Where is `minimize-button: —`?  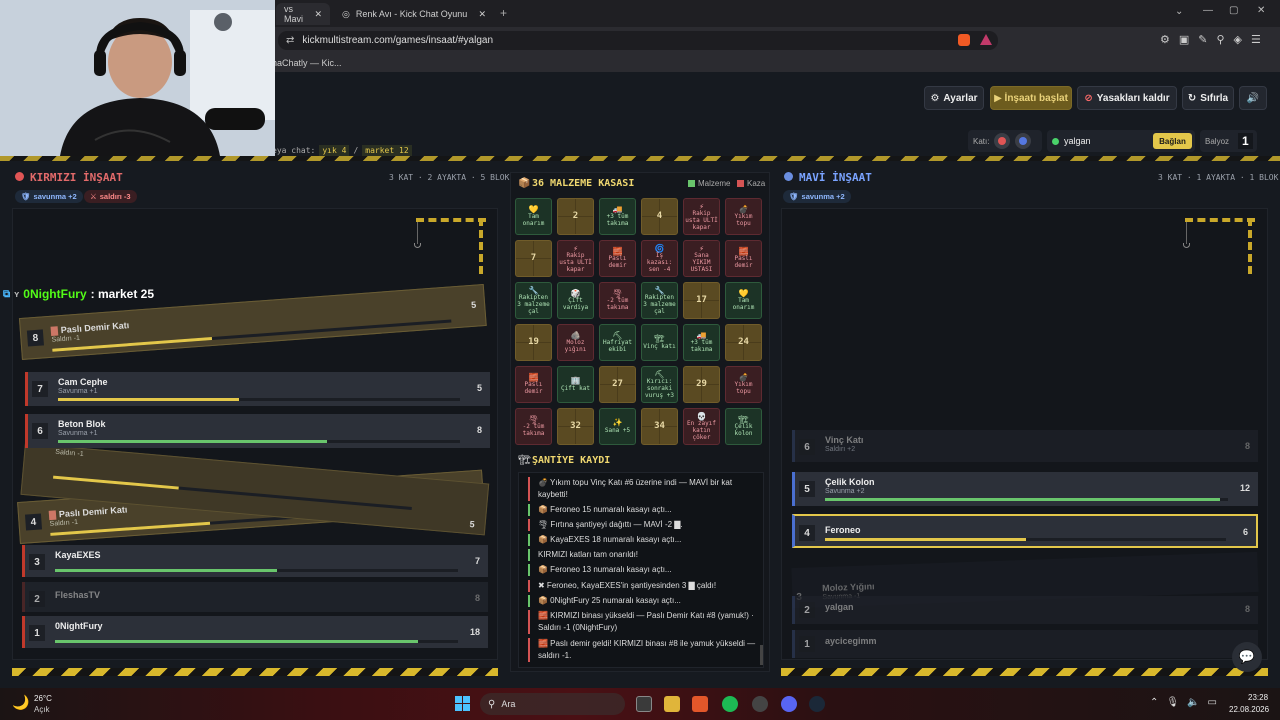 minimize-button: — is located at coordinates (1208, 10).